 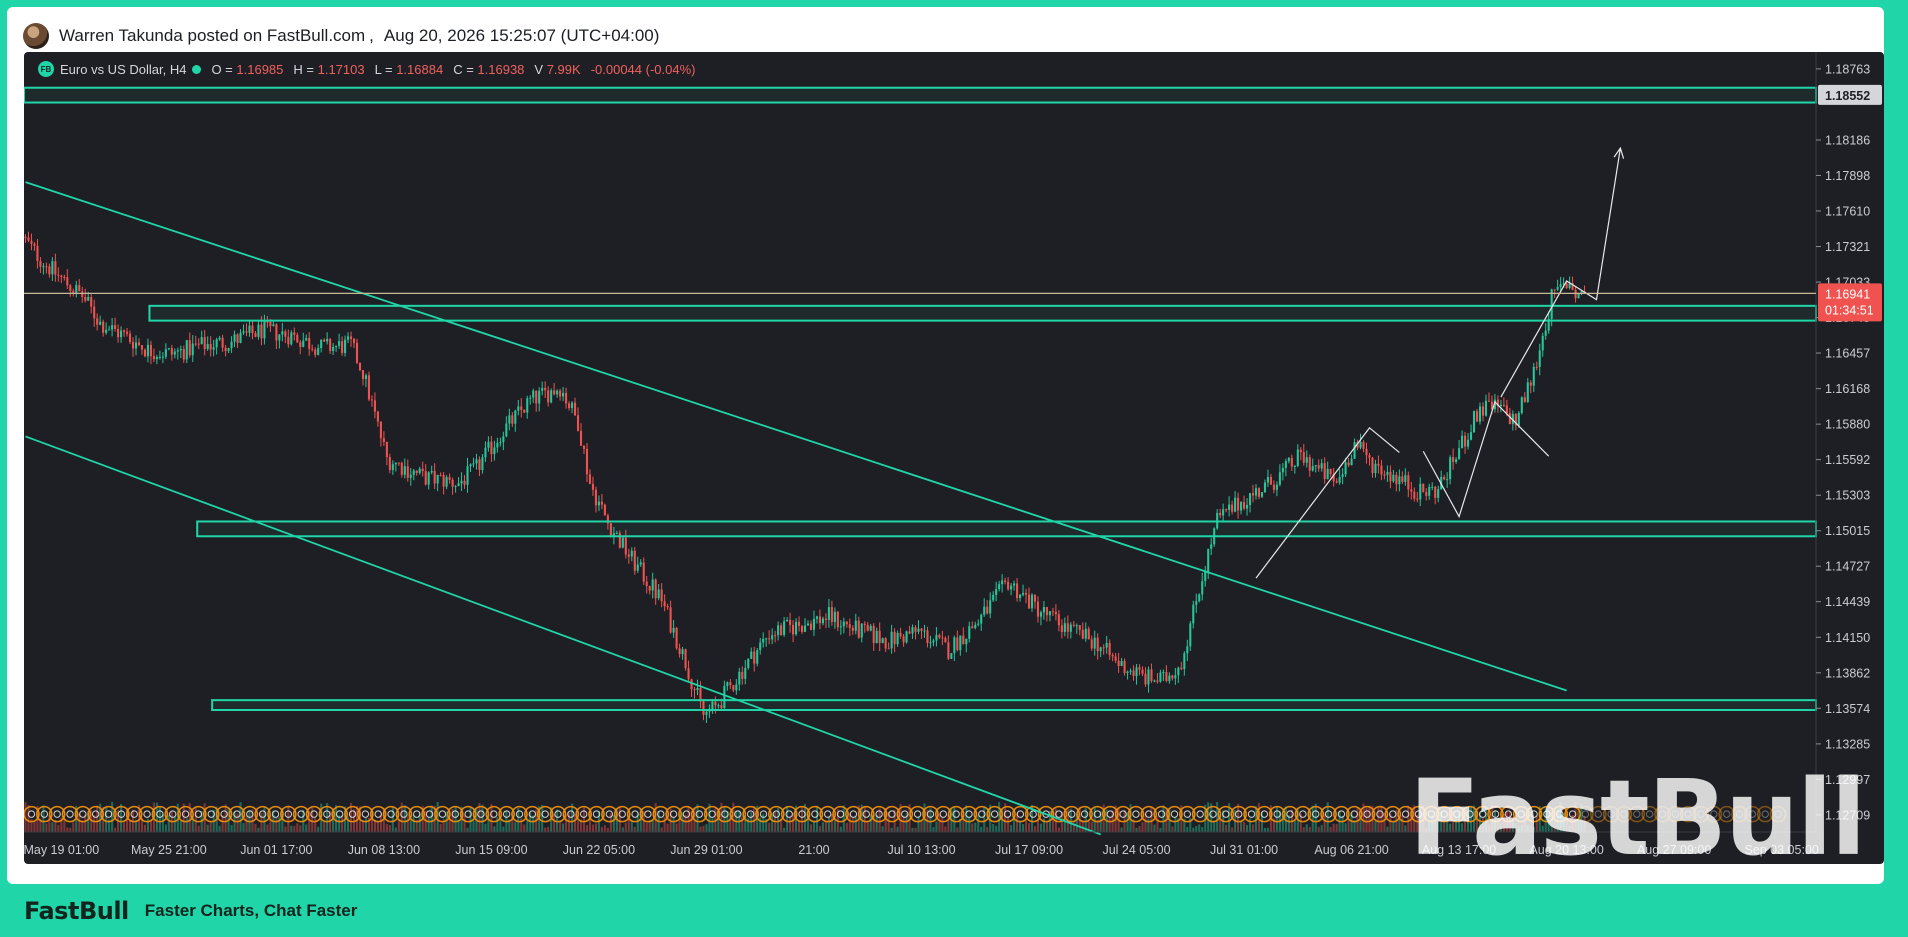 I want to click on event-coin-center, so click(x=1033, y=814).